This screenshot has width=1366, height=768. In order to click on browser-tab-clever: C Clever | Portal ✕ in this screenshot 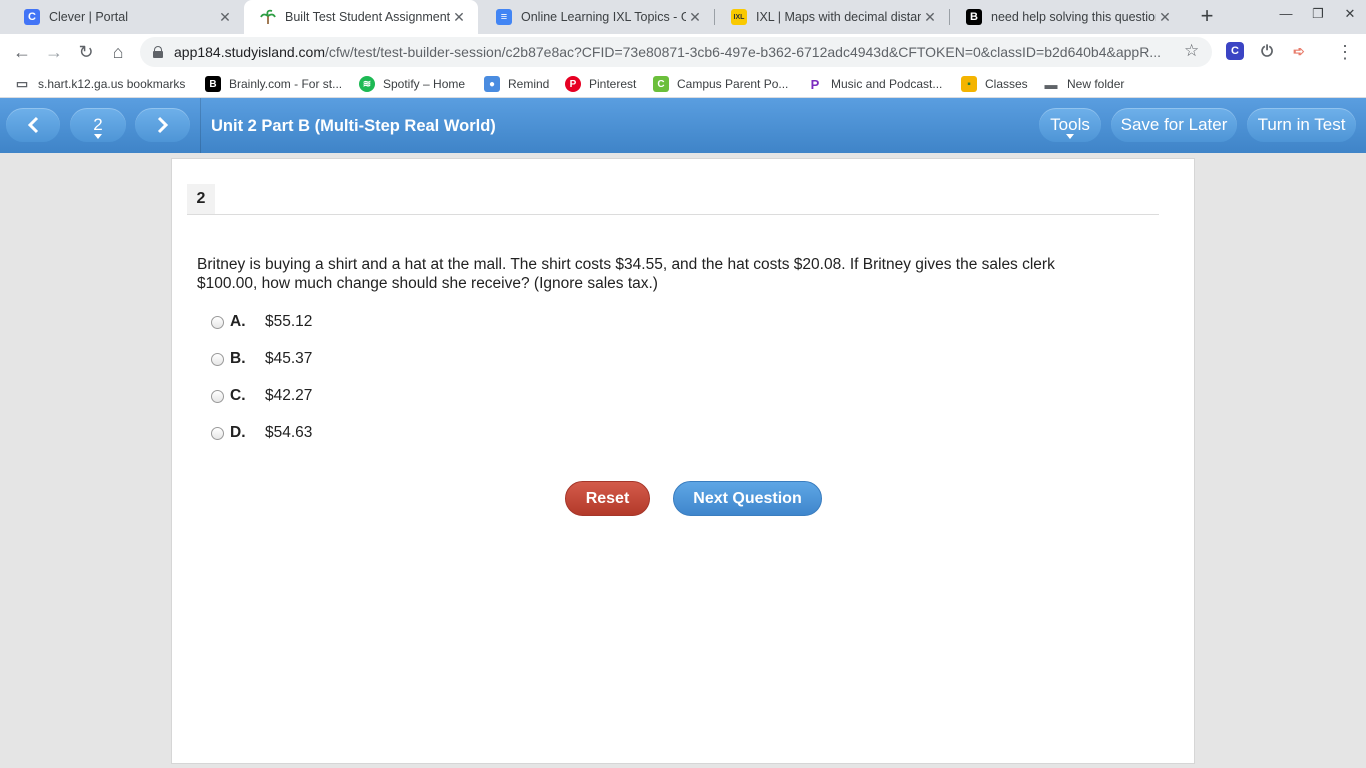, I will do `click(126, 17)`.